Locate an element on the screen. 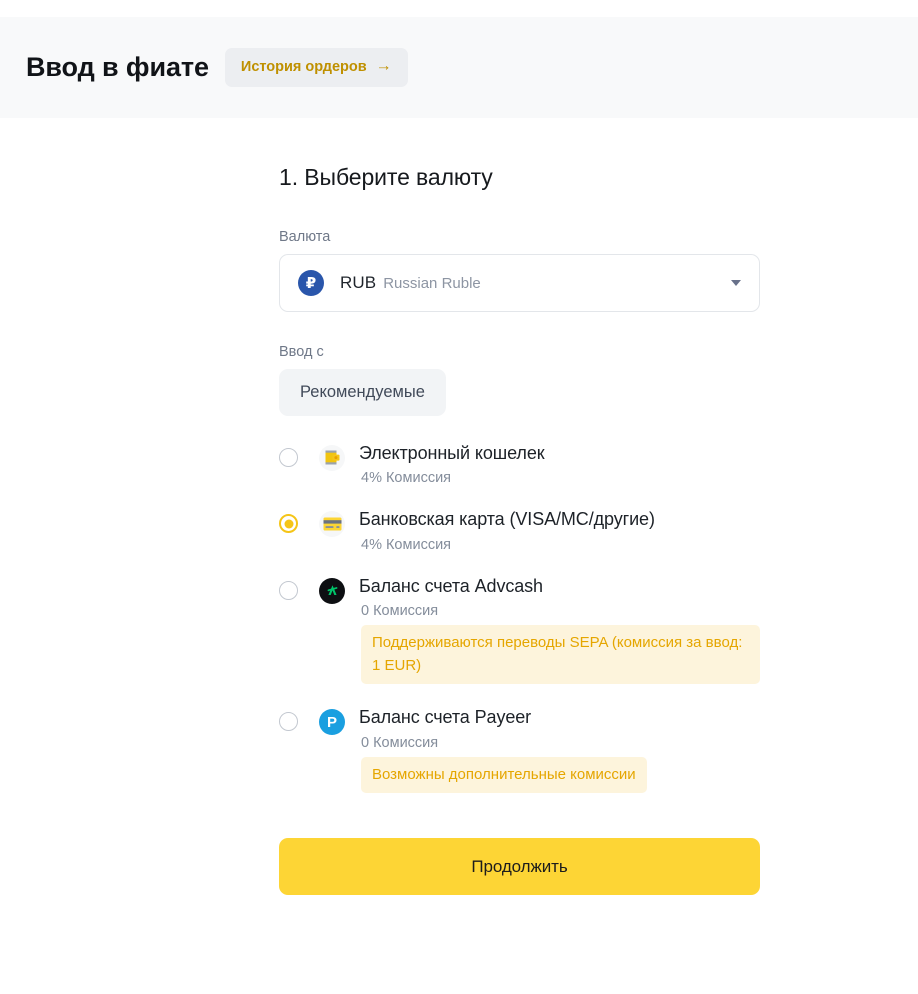 This screenshot has width=918, height=994. order-history-label: История ордеров is located at coordinates (303, 66).